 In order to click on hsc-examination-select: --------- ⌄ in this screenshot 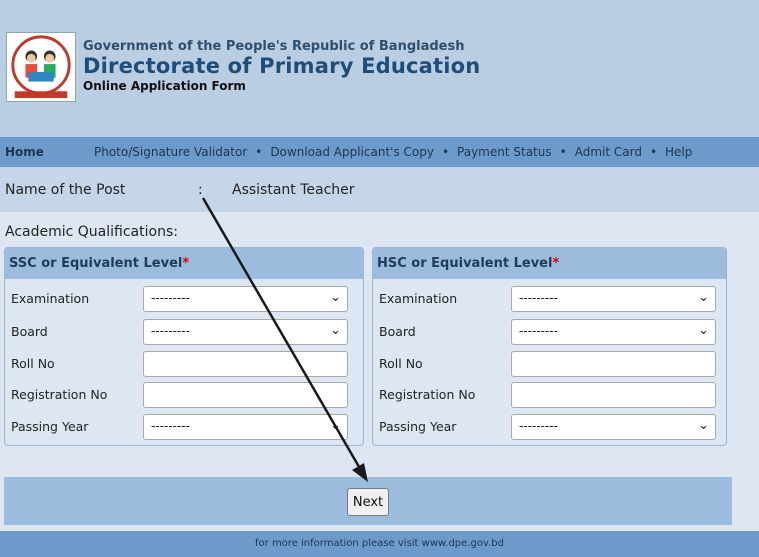, I will do `click(613, 299)`.